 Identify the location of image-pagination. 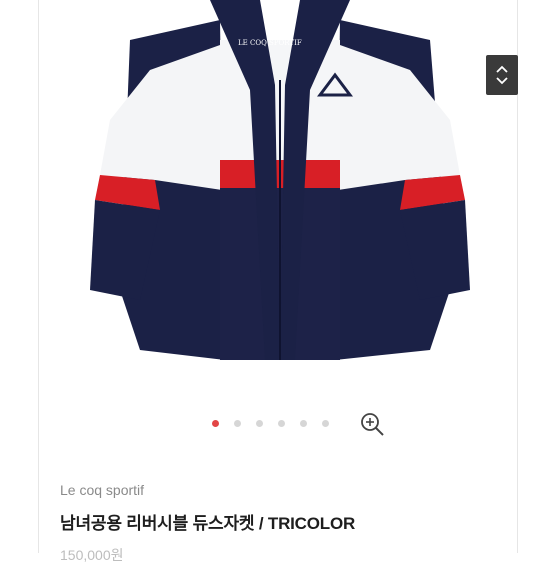
(278, 423).